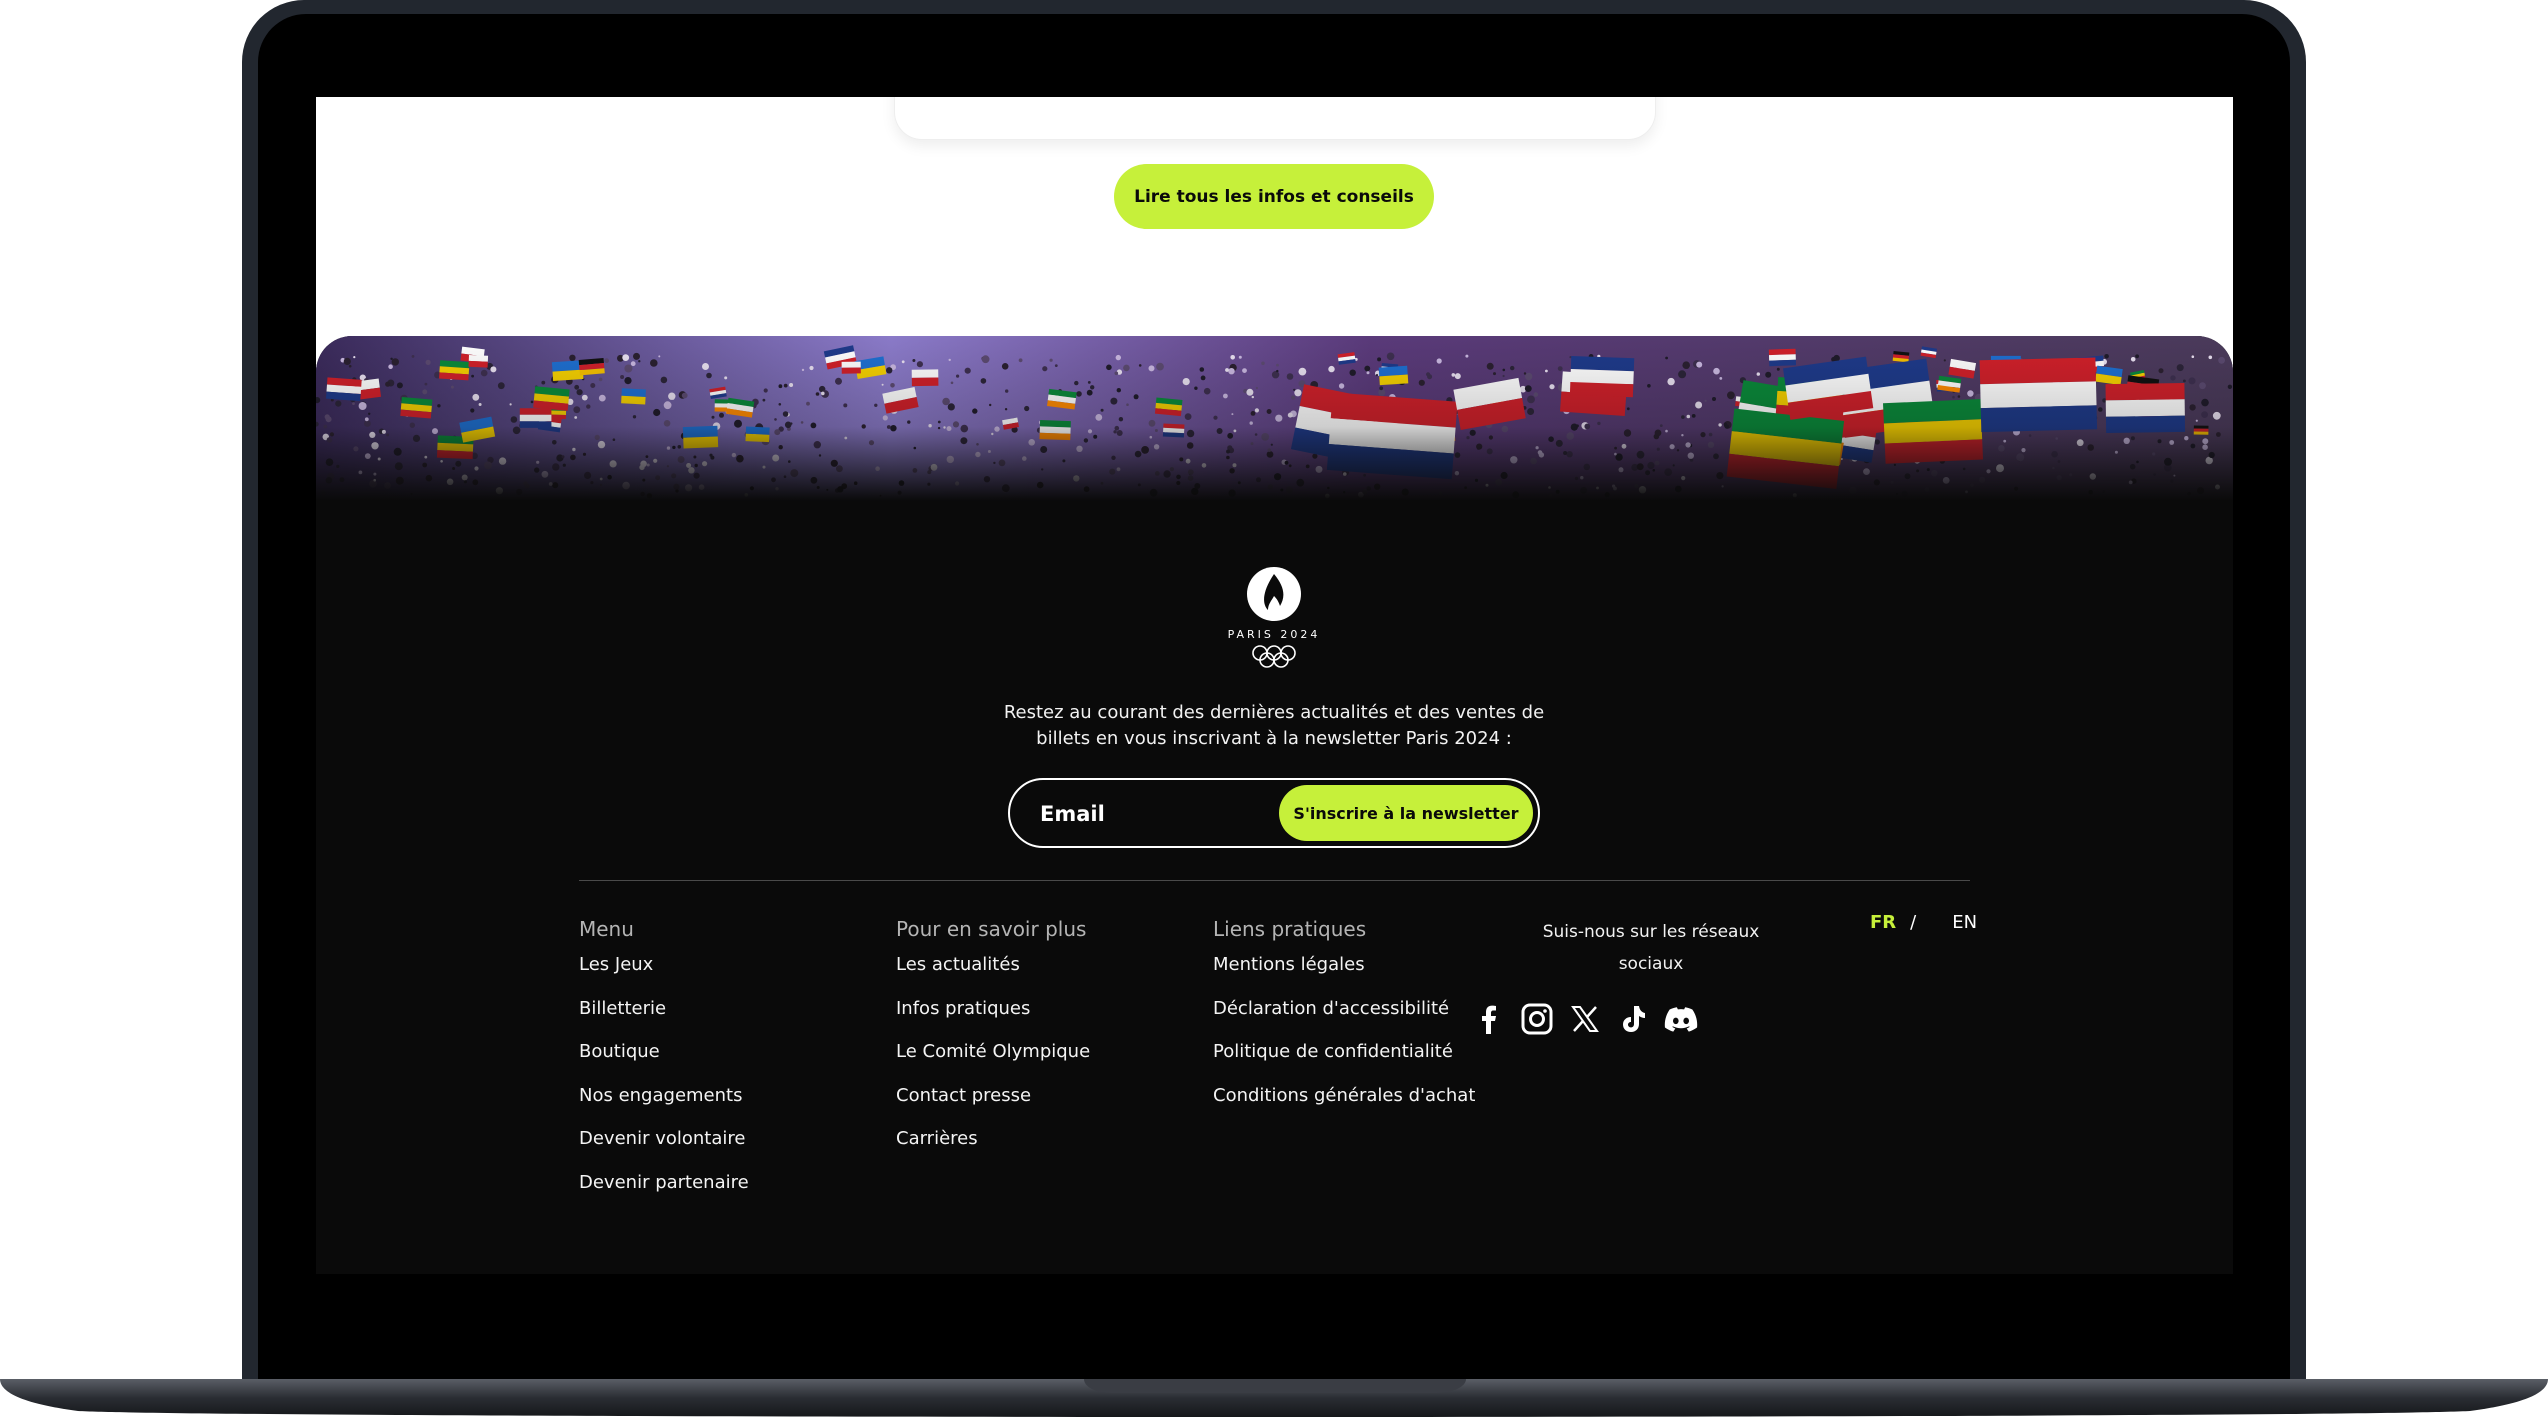 Image resolution: width=2548 pixels, height=1425 pixels. Describe the element at coordinates (664, 1107) in the screenshot. I see `footer-link: Nos engagements` at that location.